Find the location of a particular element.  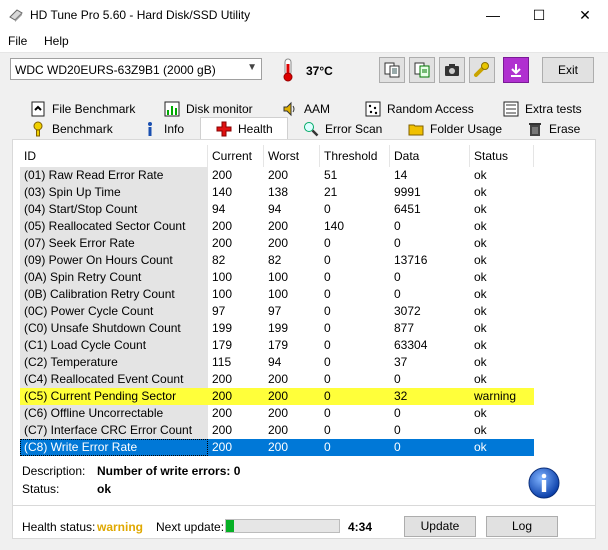

app-logo-icon is located at coordinates (16, 15).